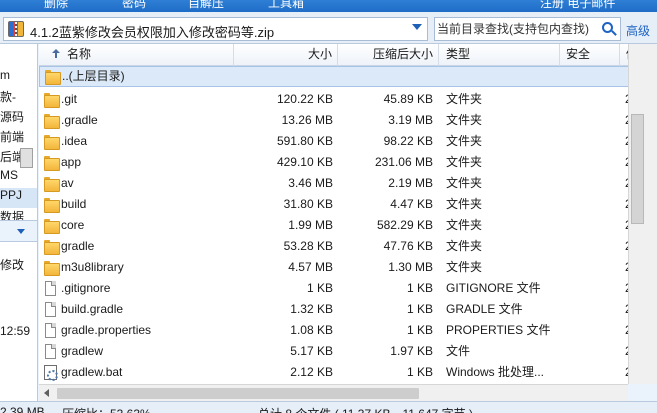 The width and height of the screenshot is (657, 413). What do you see at coordinates (51, 373) in the screenshot?
I see `bat-icon` at bounding box center [51, 373].